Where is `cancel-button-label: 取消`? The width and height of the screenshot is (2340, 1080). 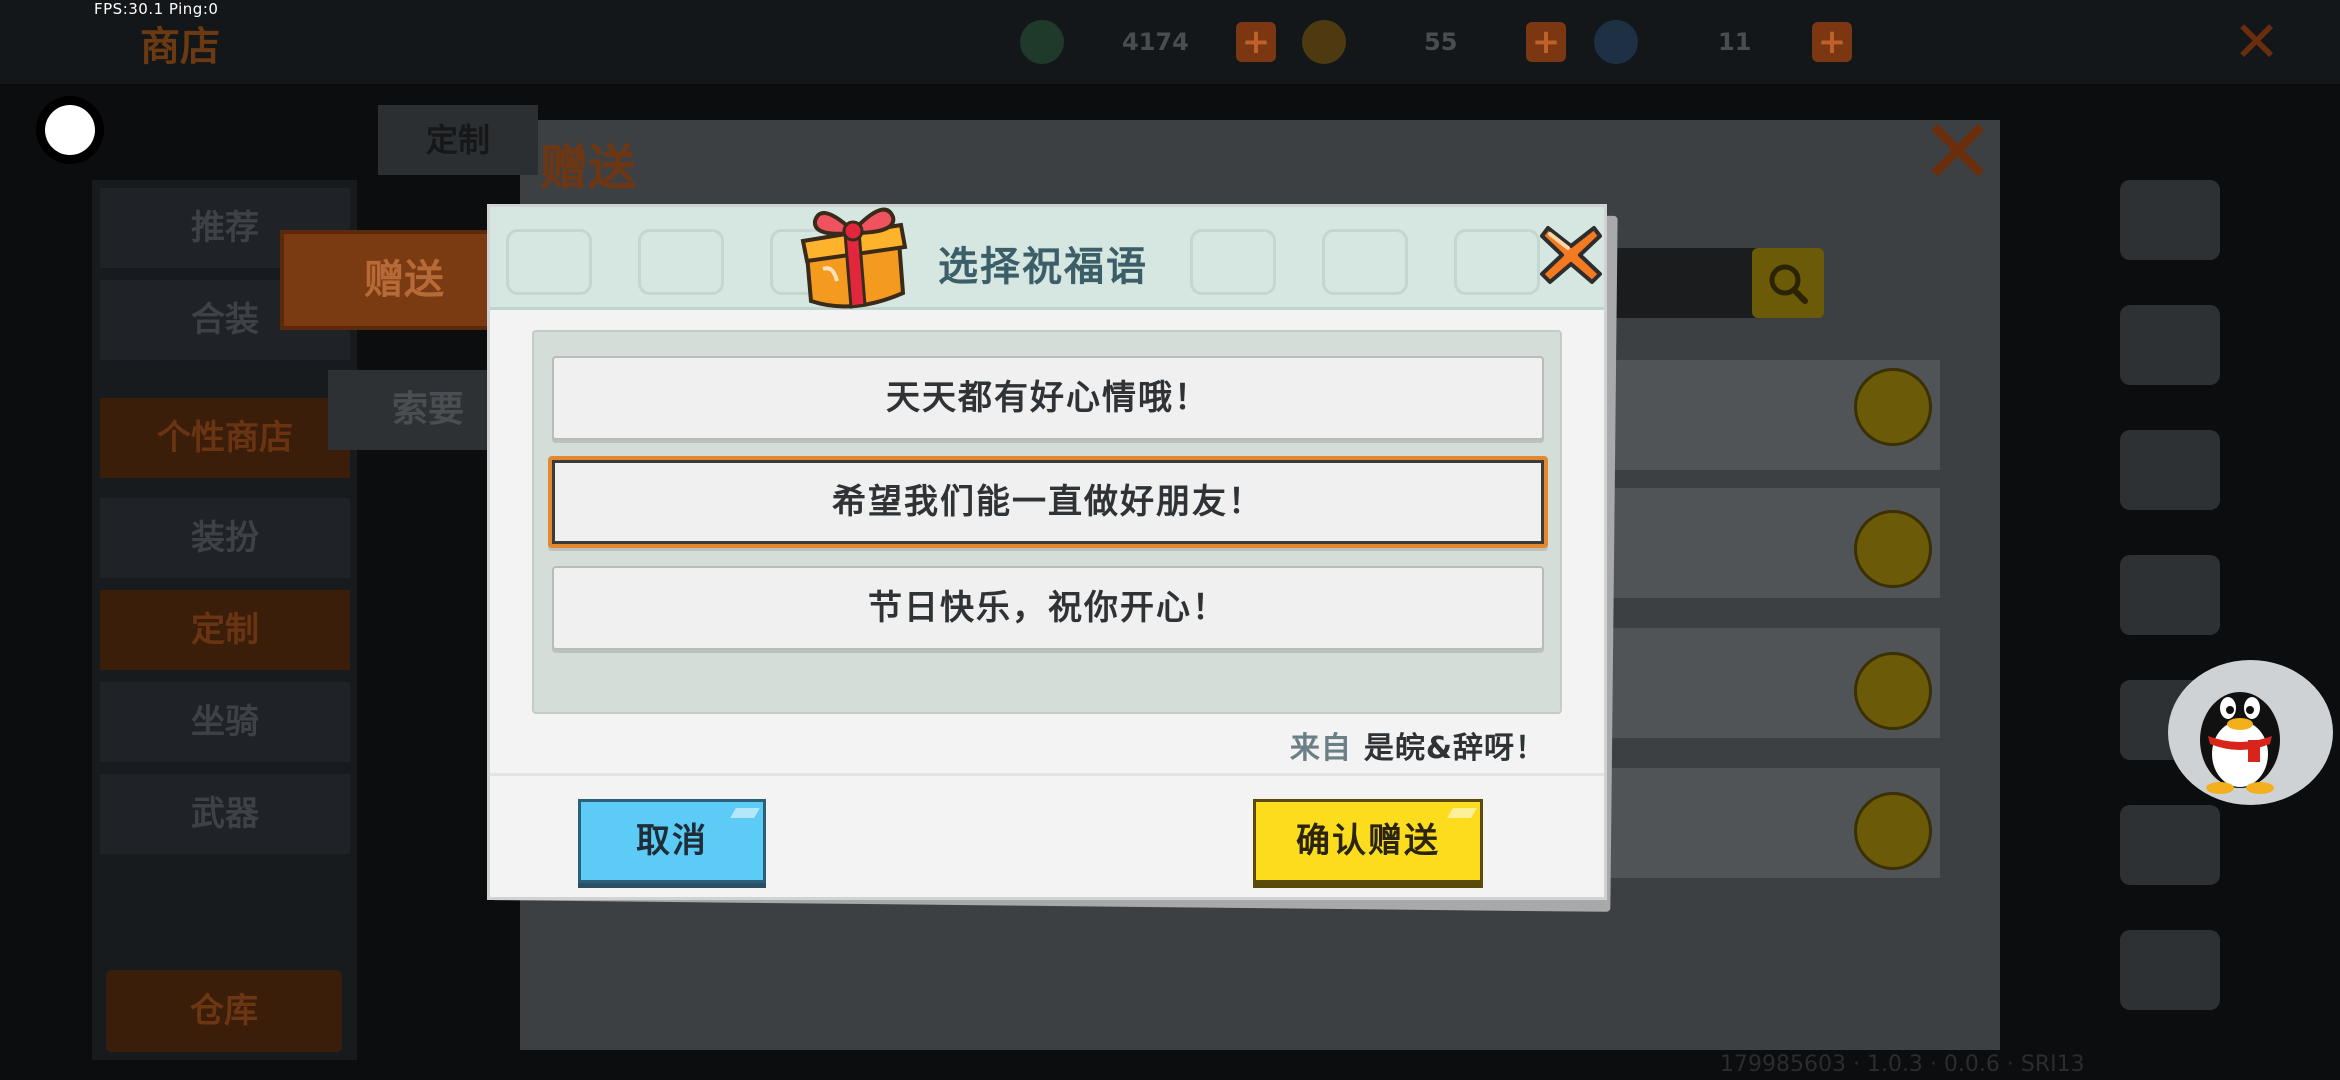 cancel-button-label: 取消 is located at coordinates (672, 841).